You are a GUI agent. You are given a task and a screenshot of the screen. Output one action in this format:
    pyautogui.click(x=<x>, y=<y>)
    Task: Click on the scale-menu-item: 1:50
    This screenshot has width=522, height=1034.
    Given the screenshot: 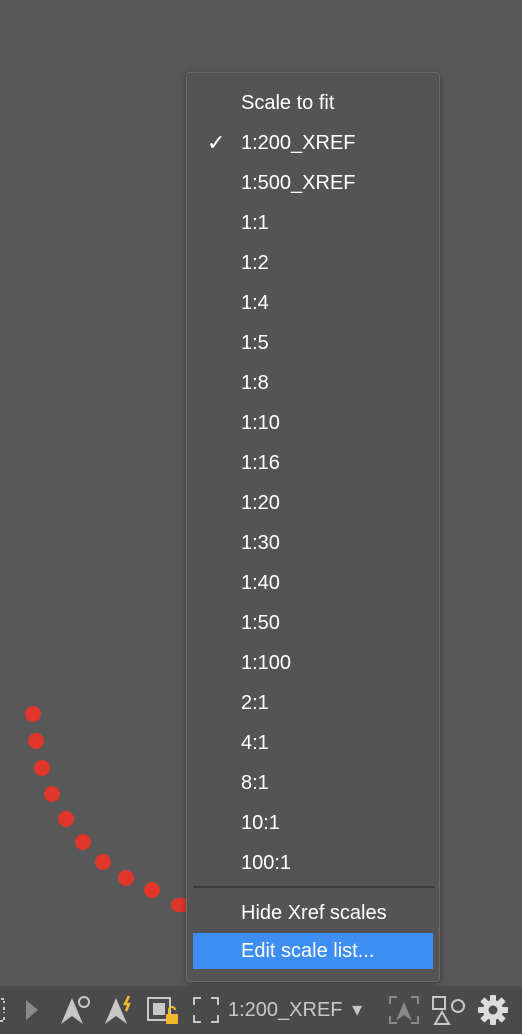 What is the action you would take?
    pyautogui.click(x=313, y=623)
    